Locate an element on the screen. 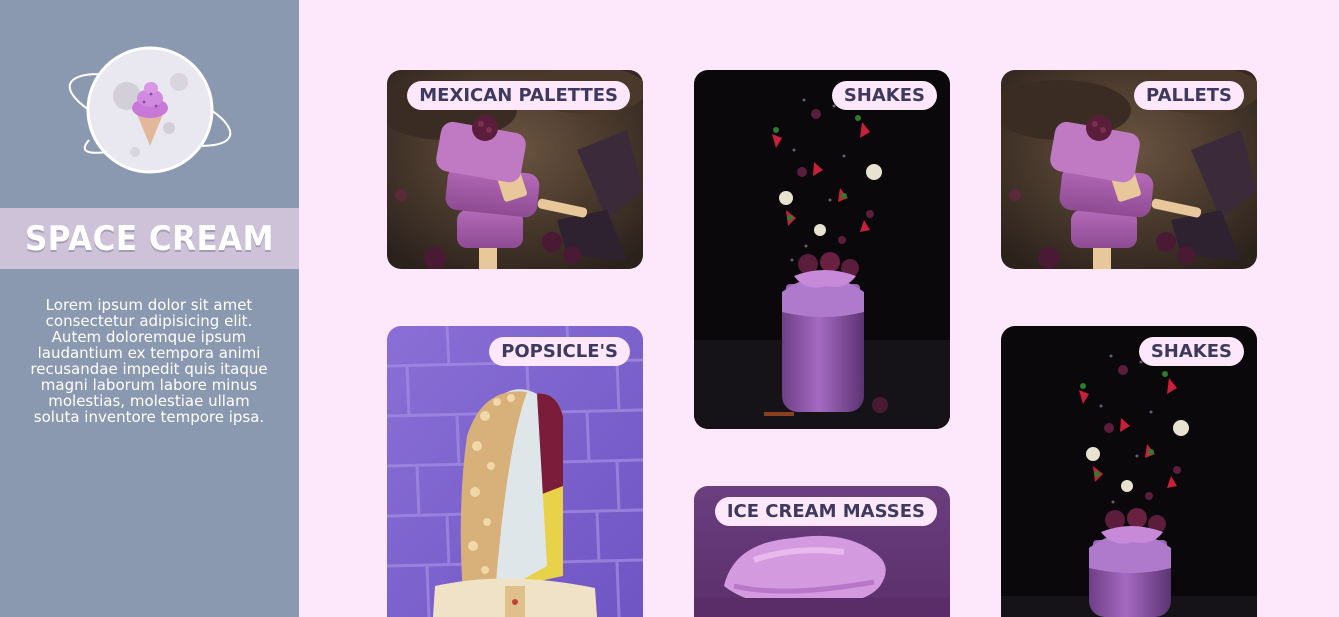 Image resolution: width=1339 pixels, height=617 pixels. gallery-card-pallets: PALLETS is located at coordinates (1129, 169).